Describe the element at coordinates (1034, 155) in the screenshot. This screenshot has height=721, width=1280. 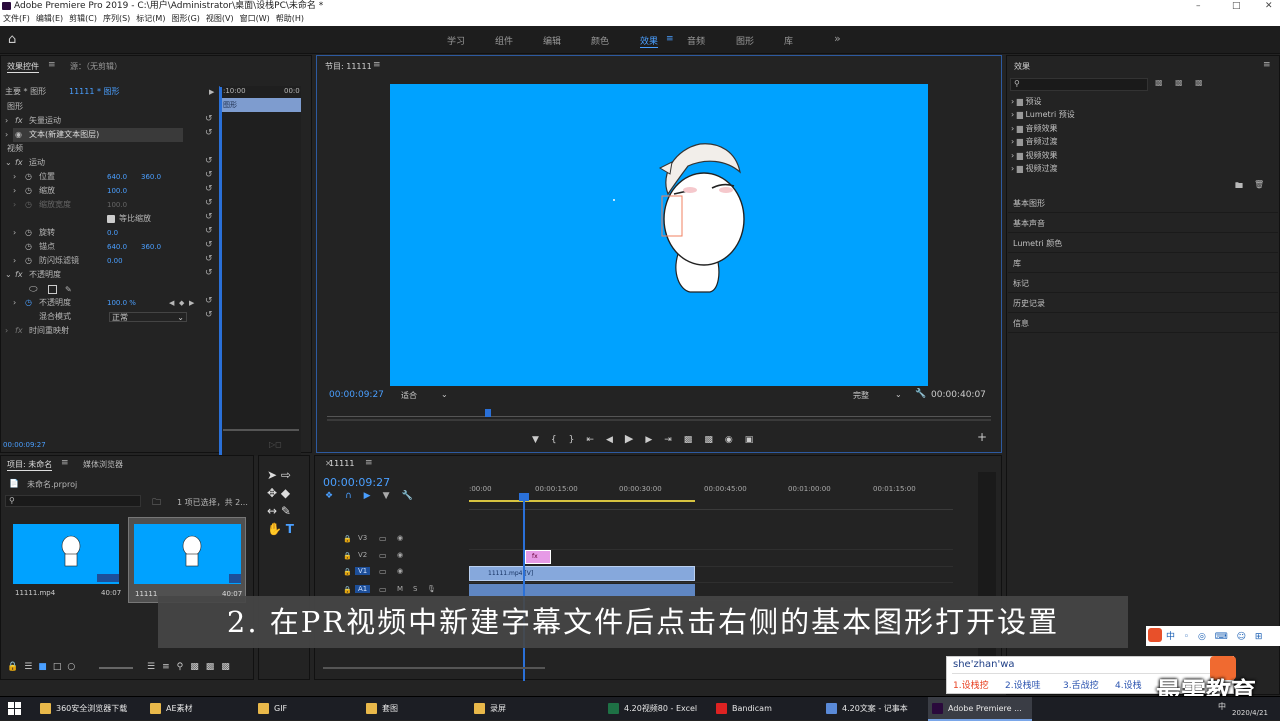
I see `effects-folder-video-effects: › ▆ 视频效果` at that location.